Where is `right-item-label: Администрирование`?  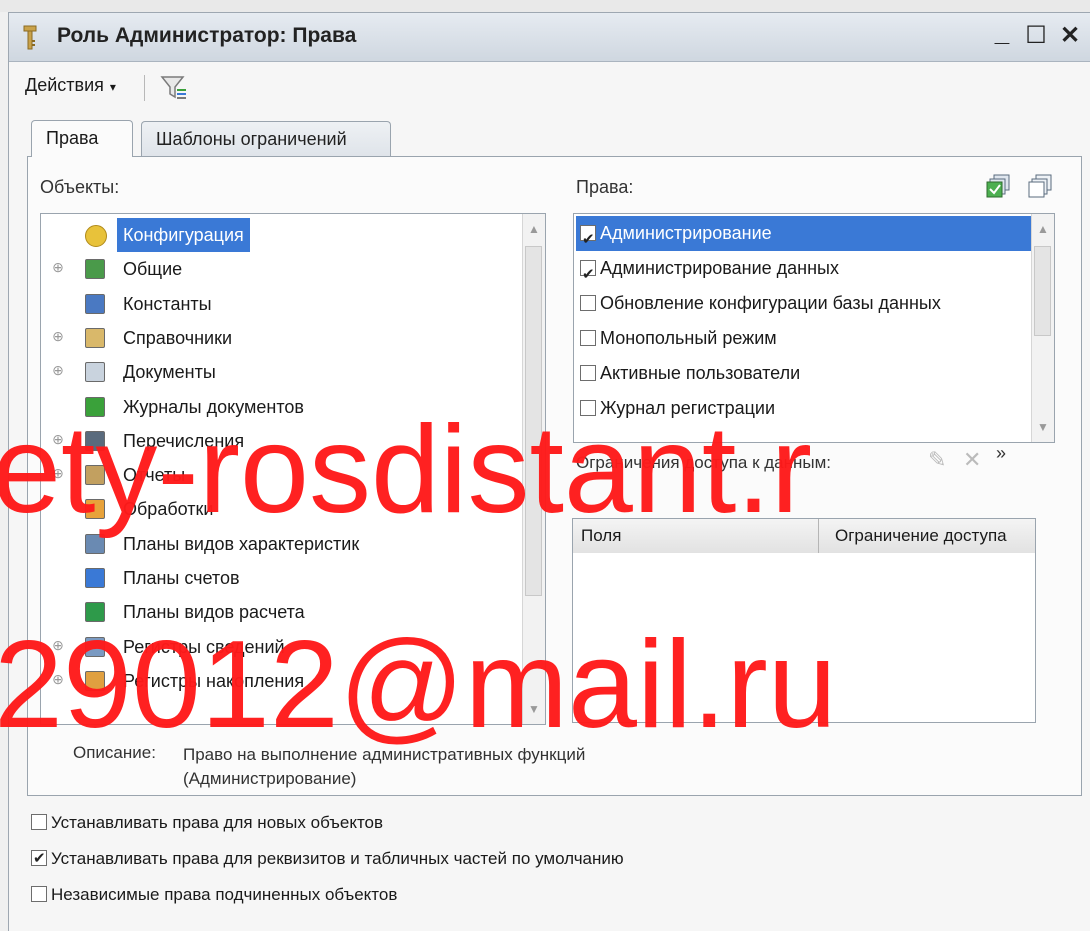 right-item-label: Администрирование is located at coordinates (686, 233).